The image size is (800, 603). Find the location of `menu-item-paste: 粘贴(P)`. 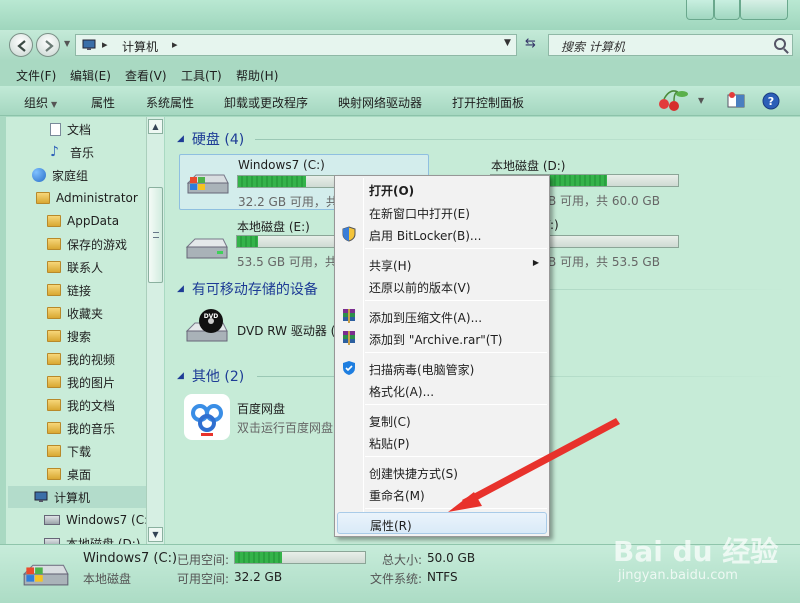

menu-item-paste: 粘贴(P) is located at coordinates (442, 442).